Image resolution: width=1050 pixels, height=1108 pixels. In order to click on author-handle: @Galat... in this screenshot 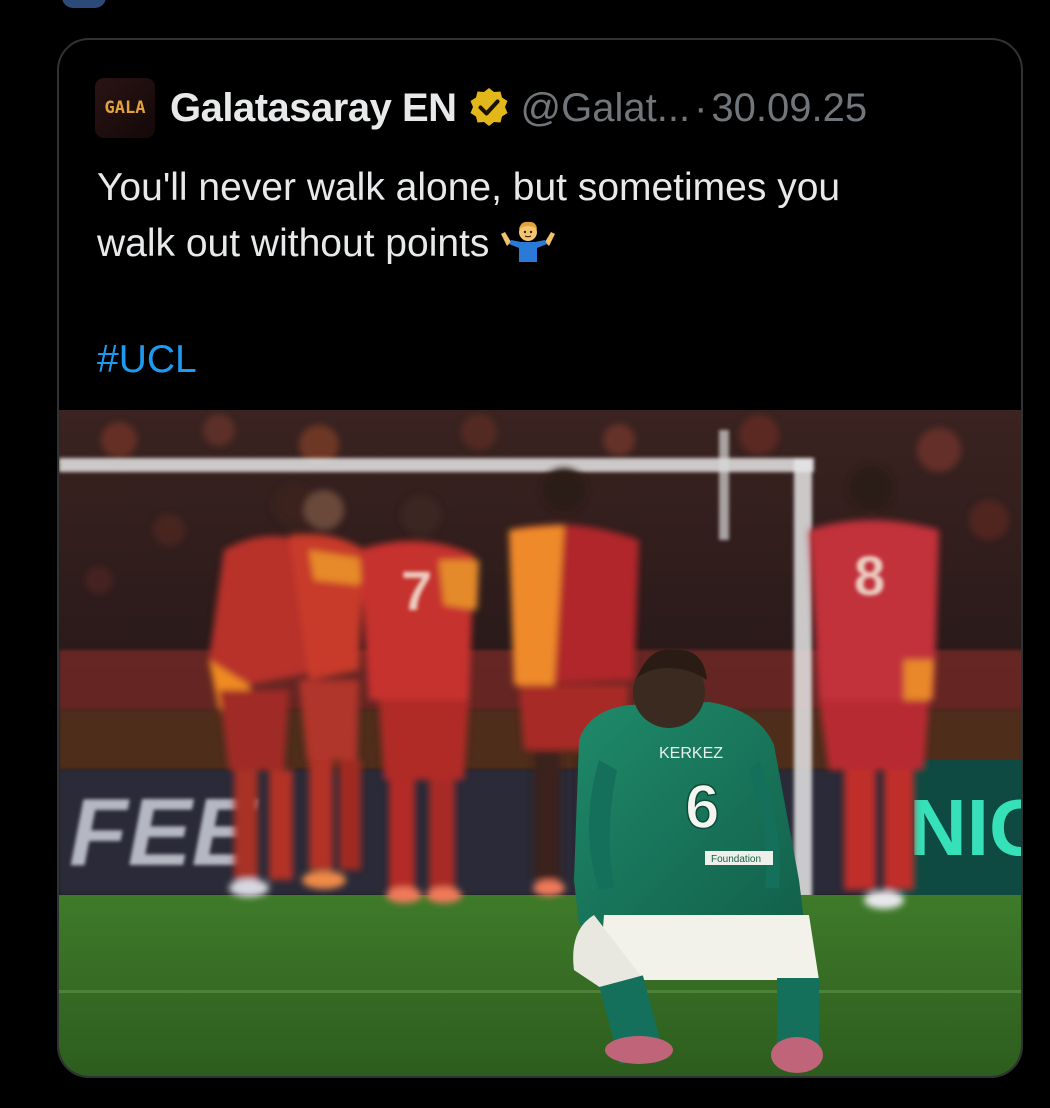, I will do `click(606, 108)`.